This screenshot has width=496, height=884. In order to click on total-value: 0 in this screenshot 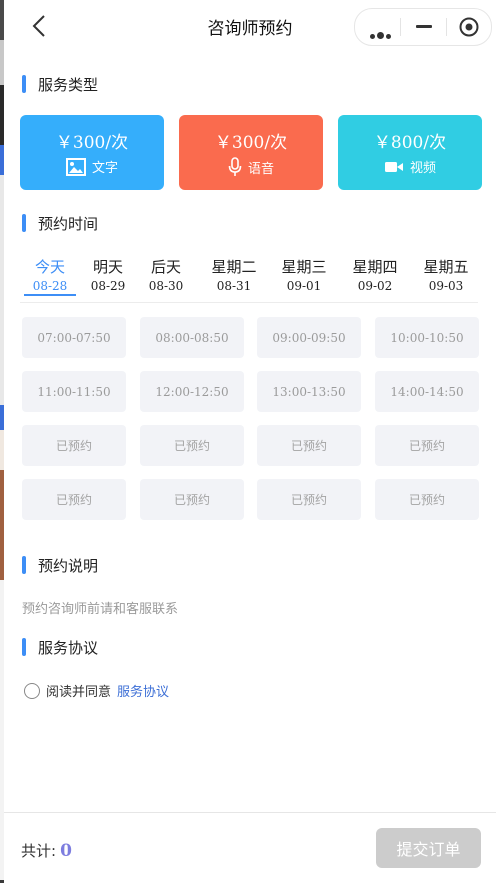, I will do `click(66, 851)`.